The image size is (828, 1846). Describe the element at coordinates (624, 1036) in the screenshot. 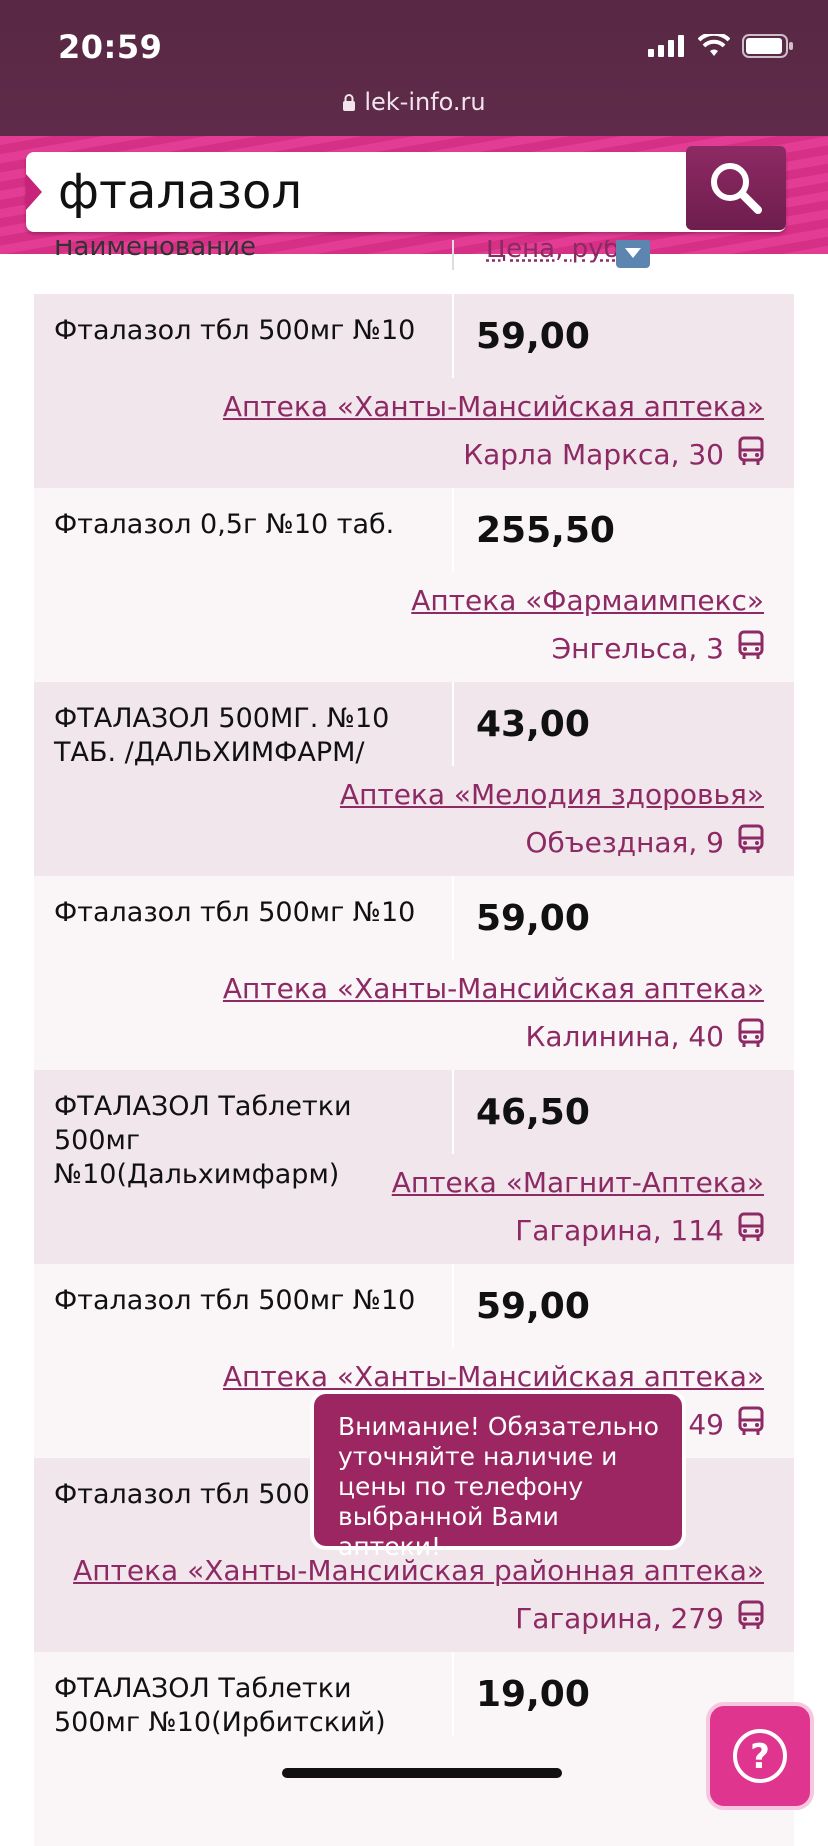

I see `address-text: Калинина, 40` at that location.